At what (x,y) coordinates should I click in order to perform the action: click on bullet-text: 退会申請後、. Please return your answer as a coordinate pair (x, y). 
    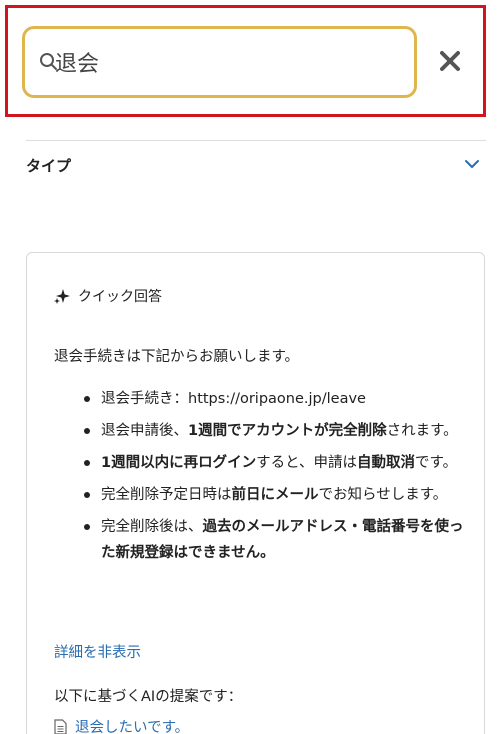
    Looking at the image, I should click on (144, 431).